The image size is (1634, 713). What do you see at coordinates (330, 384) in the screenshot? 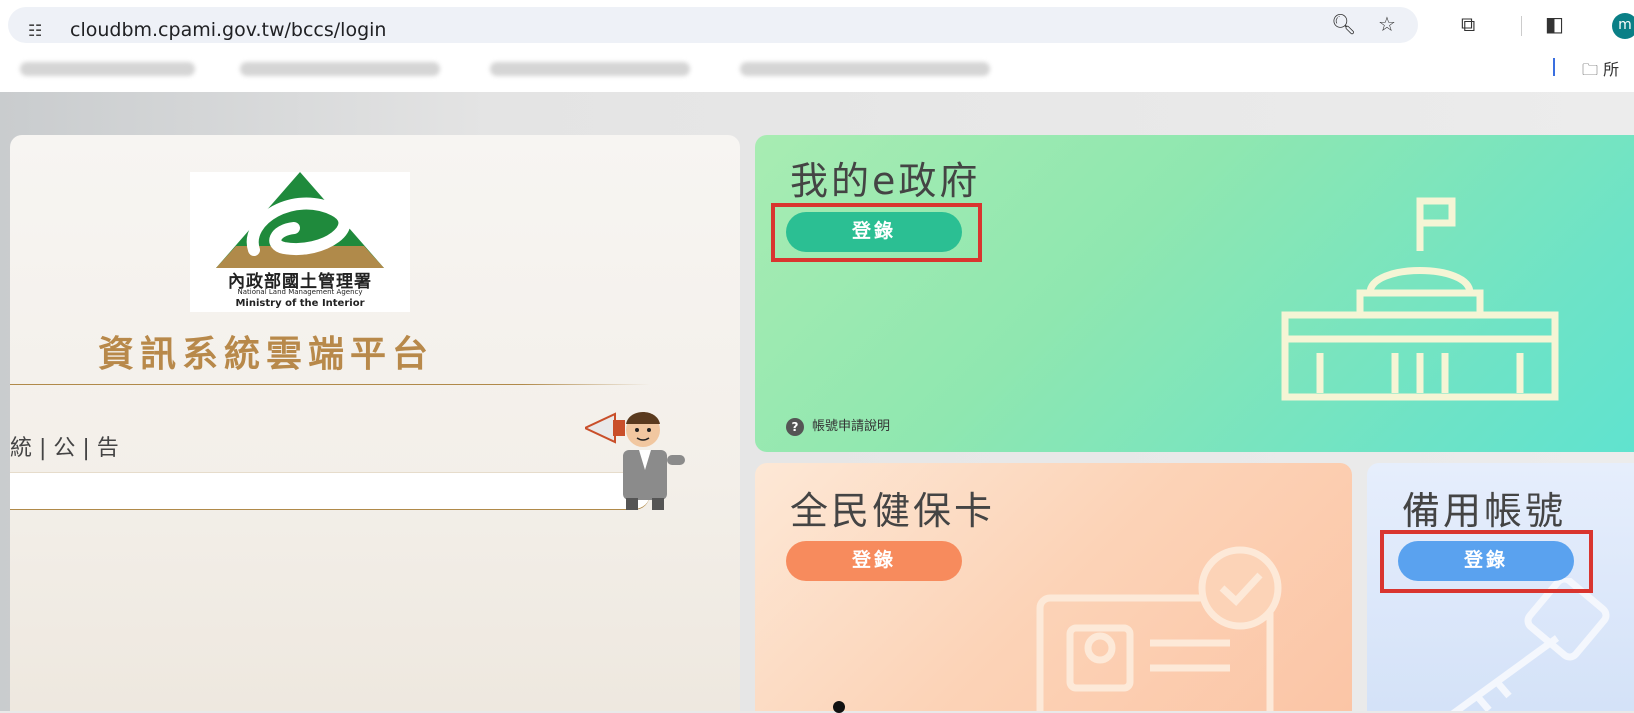
I see `title-divider` at bounding box center [330, 384].